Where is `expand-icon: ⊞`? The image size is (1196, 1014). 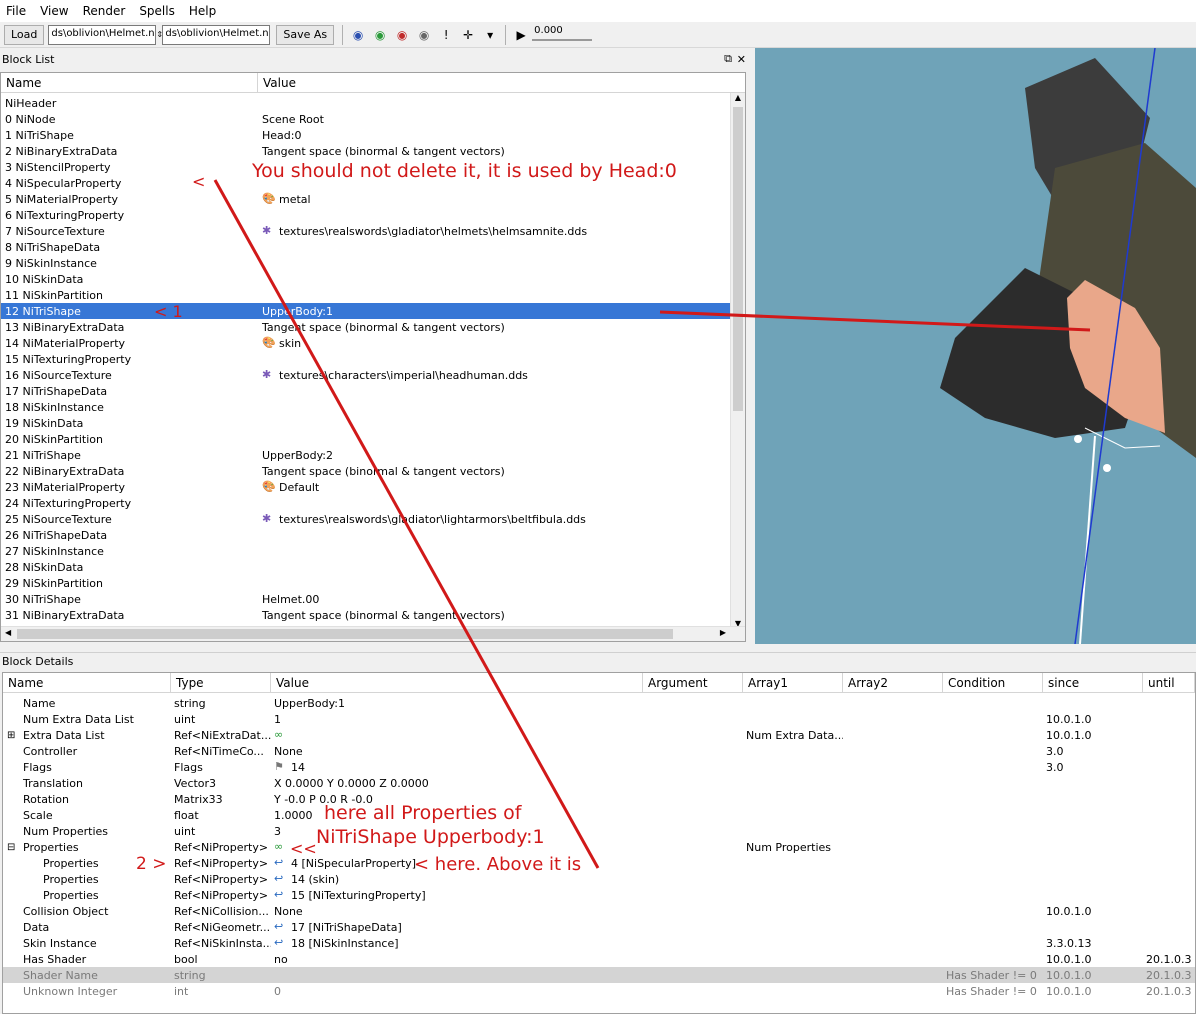 expand-icon: ⊞ is located at coordinates (11, 735).